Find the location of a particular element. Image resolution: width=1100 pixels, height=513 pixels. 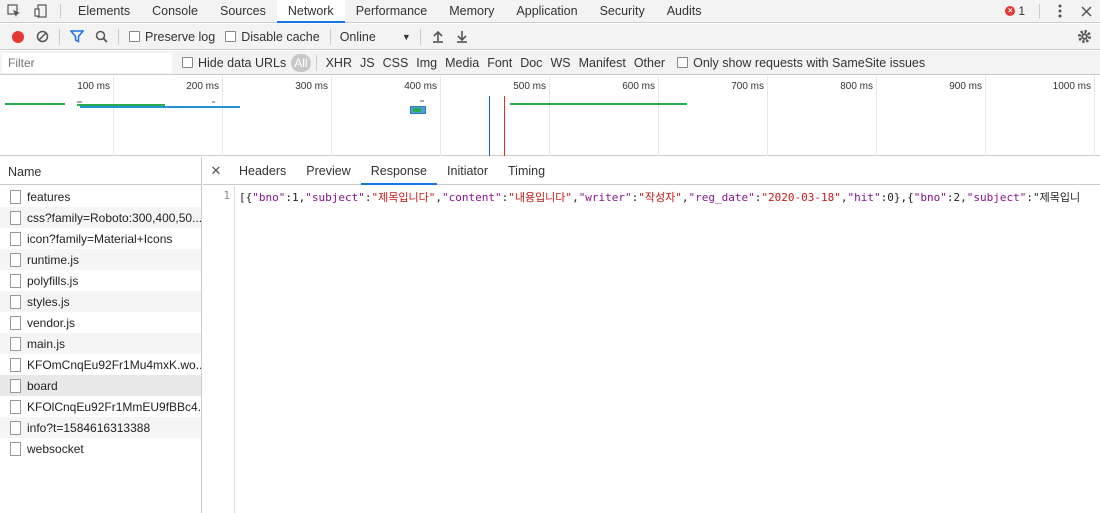

inspect-element-icon is located at coordinates (13, 11).